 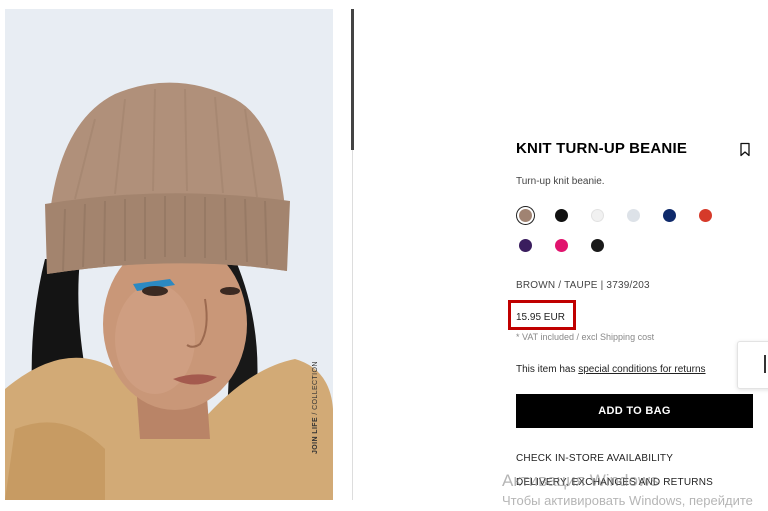 I want to click on add-to-bag-button: ADD TO BAG, so click(x=634, y=411).